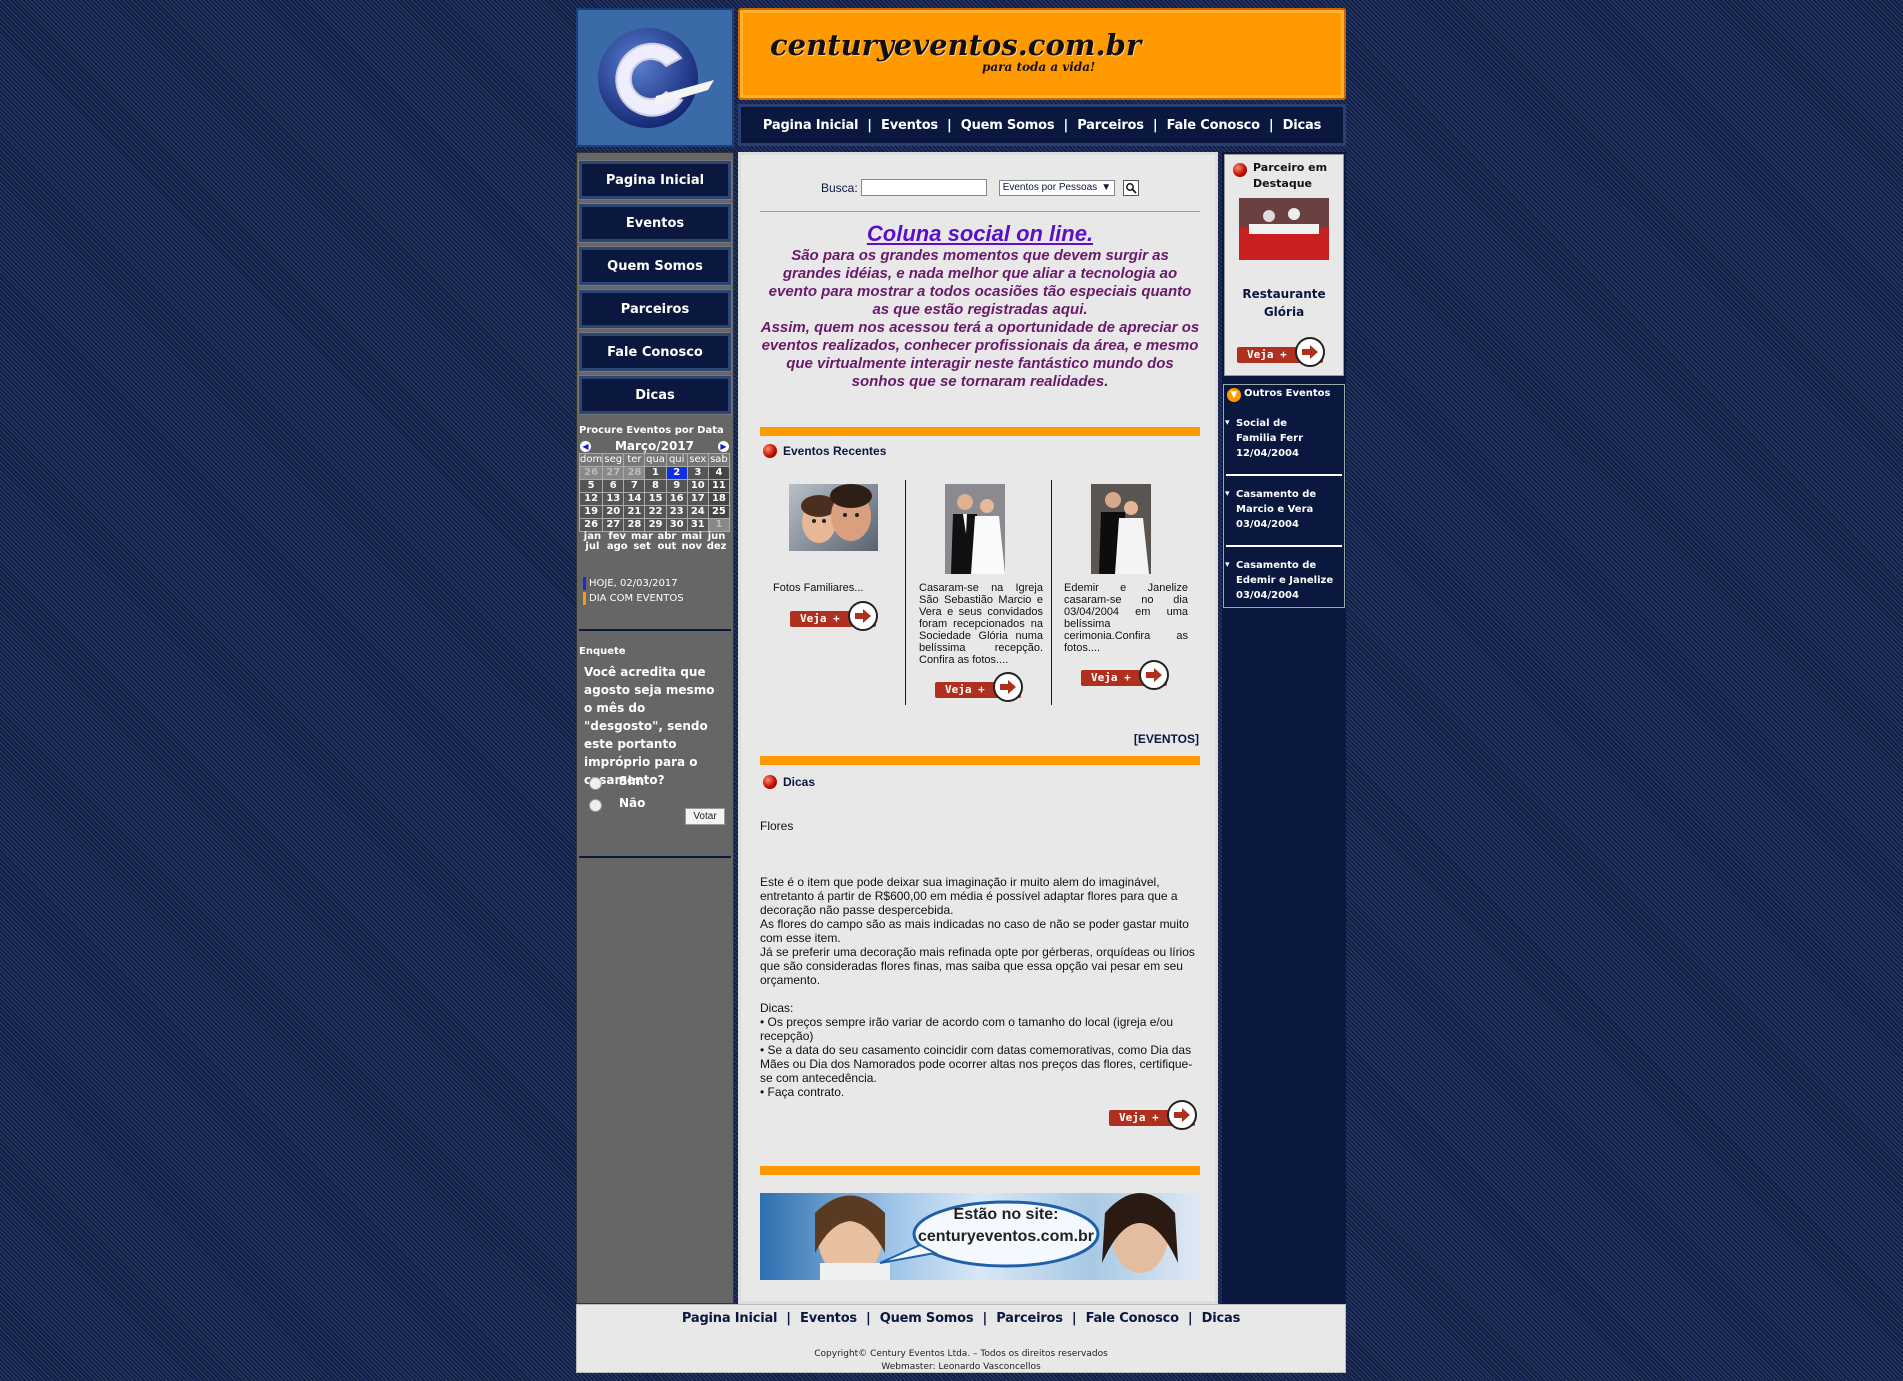  What do you see at coordinates (651, 430) in the screenshot?
I see `calendar-title: Procure Eventos por Data` at bounding box center [651, 430].